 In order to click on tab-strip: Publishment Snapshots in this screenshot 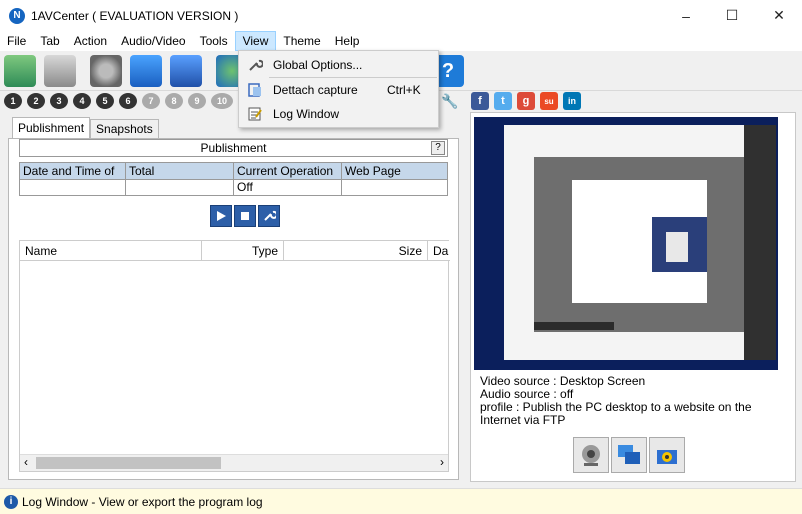, I will do `click(85, 128)`.